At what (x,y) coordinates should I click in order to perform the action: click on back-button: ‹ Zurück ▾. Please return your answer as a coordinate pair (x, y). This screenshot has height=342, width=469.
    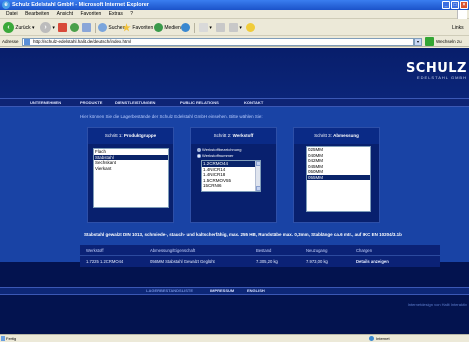
    Looking at the image, I should click on (19, 28).